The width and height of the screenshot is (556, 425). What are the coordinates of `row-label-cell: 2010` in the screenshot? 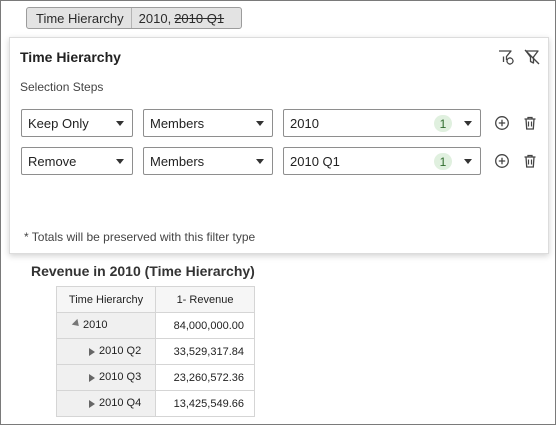 It's located at (106, 325).